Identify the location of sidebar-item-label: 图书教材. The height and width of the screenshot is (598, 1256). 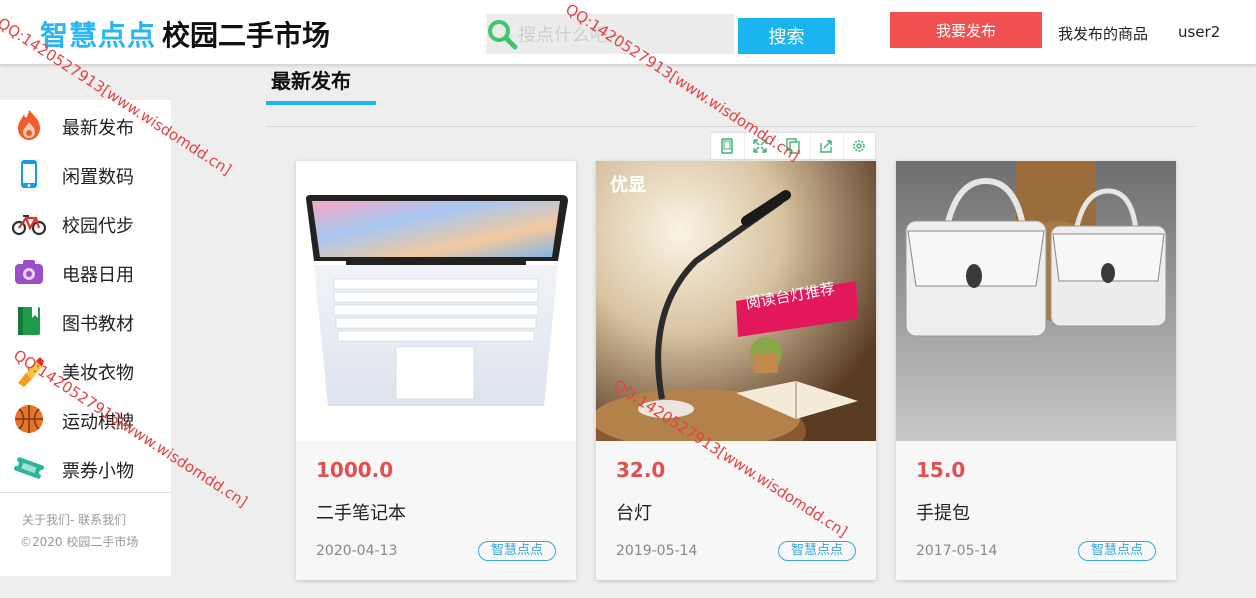
(98, 324).